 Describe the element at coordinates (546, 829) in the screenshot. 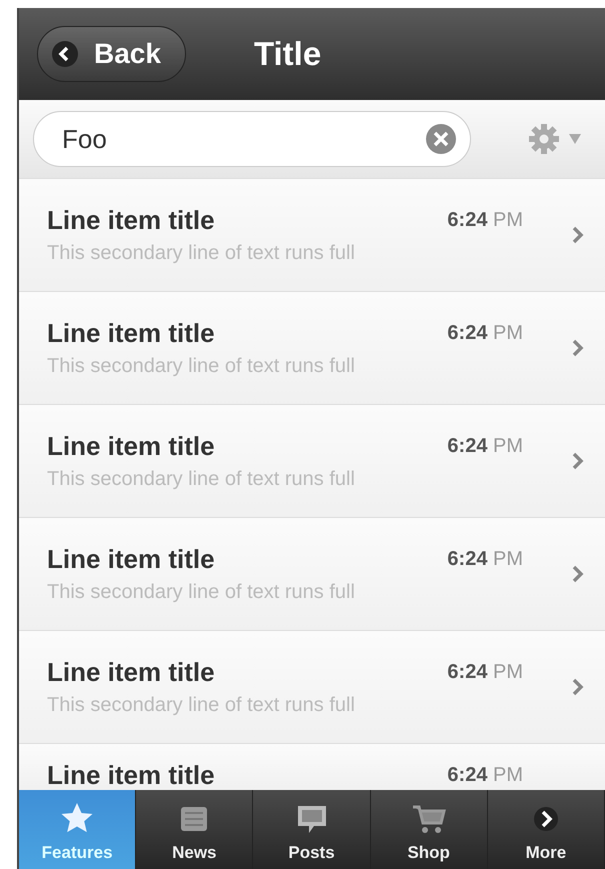

I see `tab-item: More` at that location.